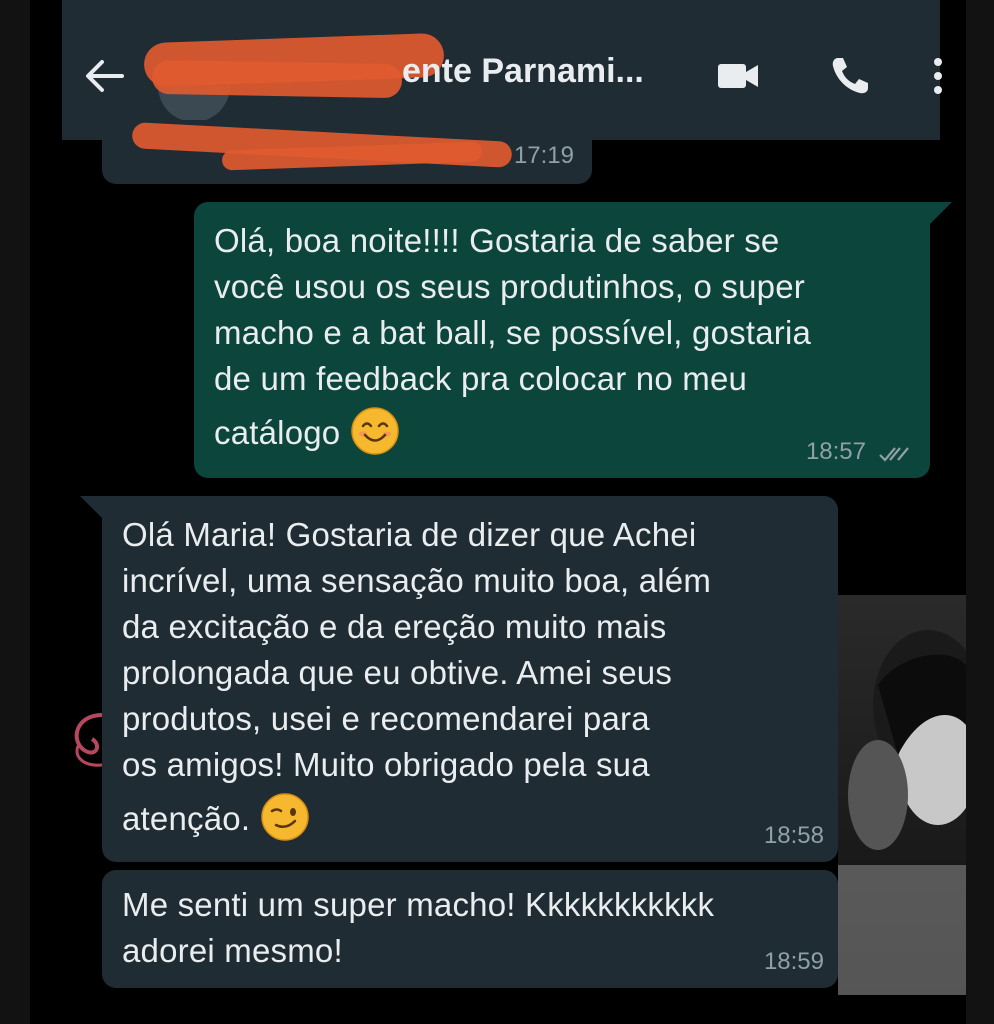  Describe the element at coordinates (894, 454) in the screenshot. I see `read-checkmarks-icon` at that location.